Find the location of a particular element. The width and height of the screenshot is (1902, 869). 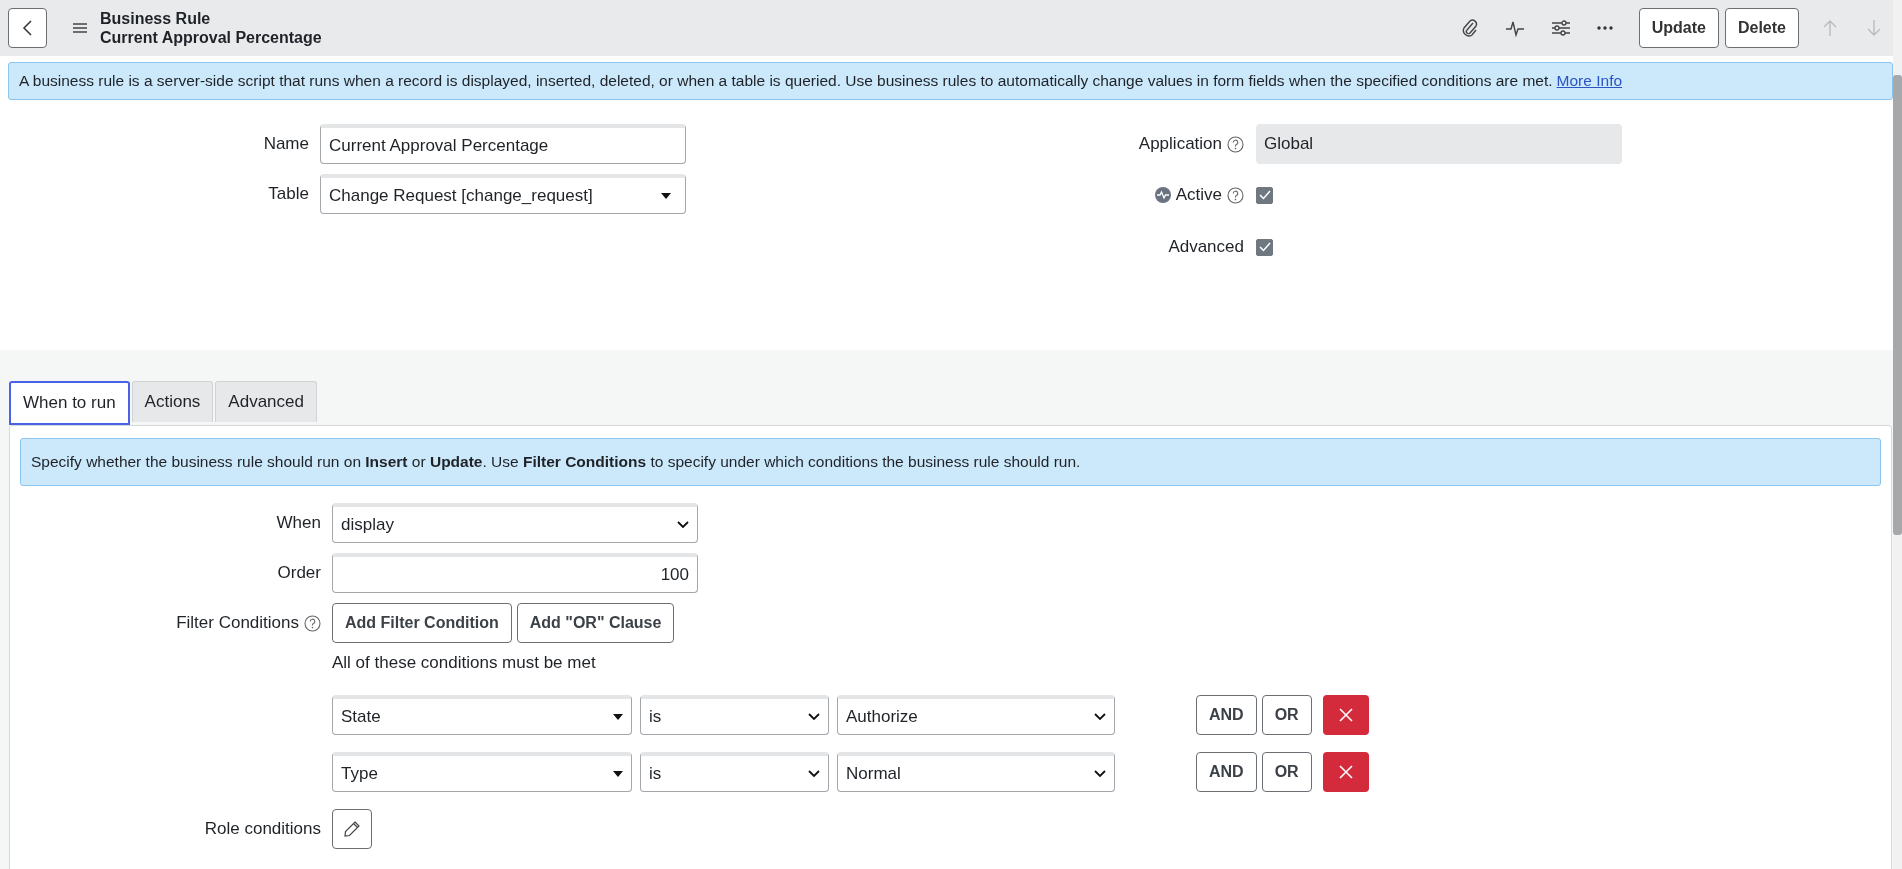

field-label: Advanced is located at coordinates (1206, 247).